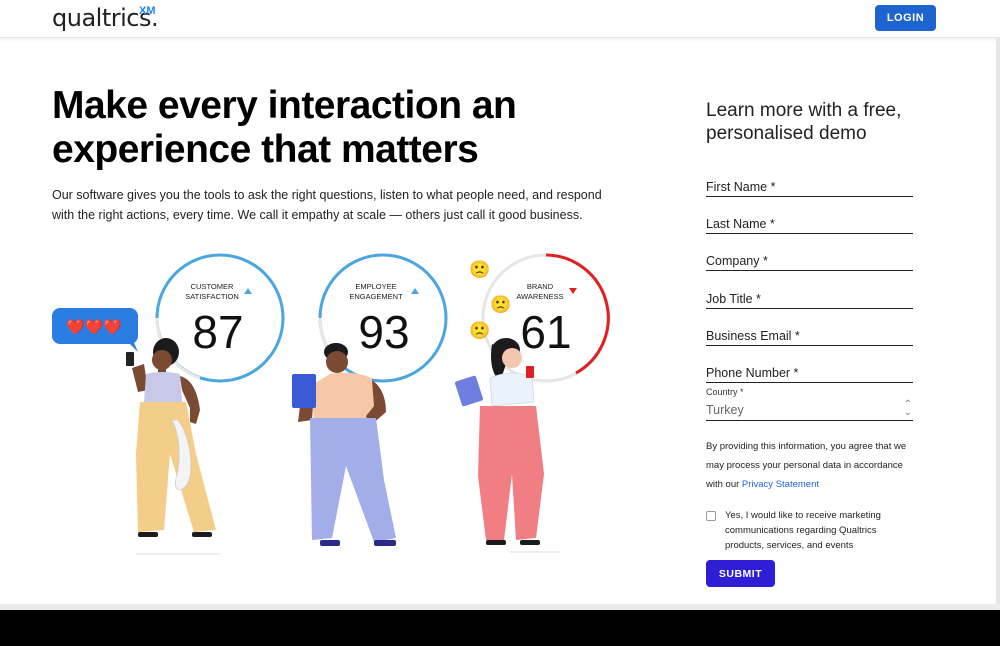  I want to click on scrollbar-track, so click(998, 324).